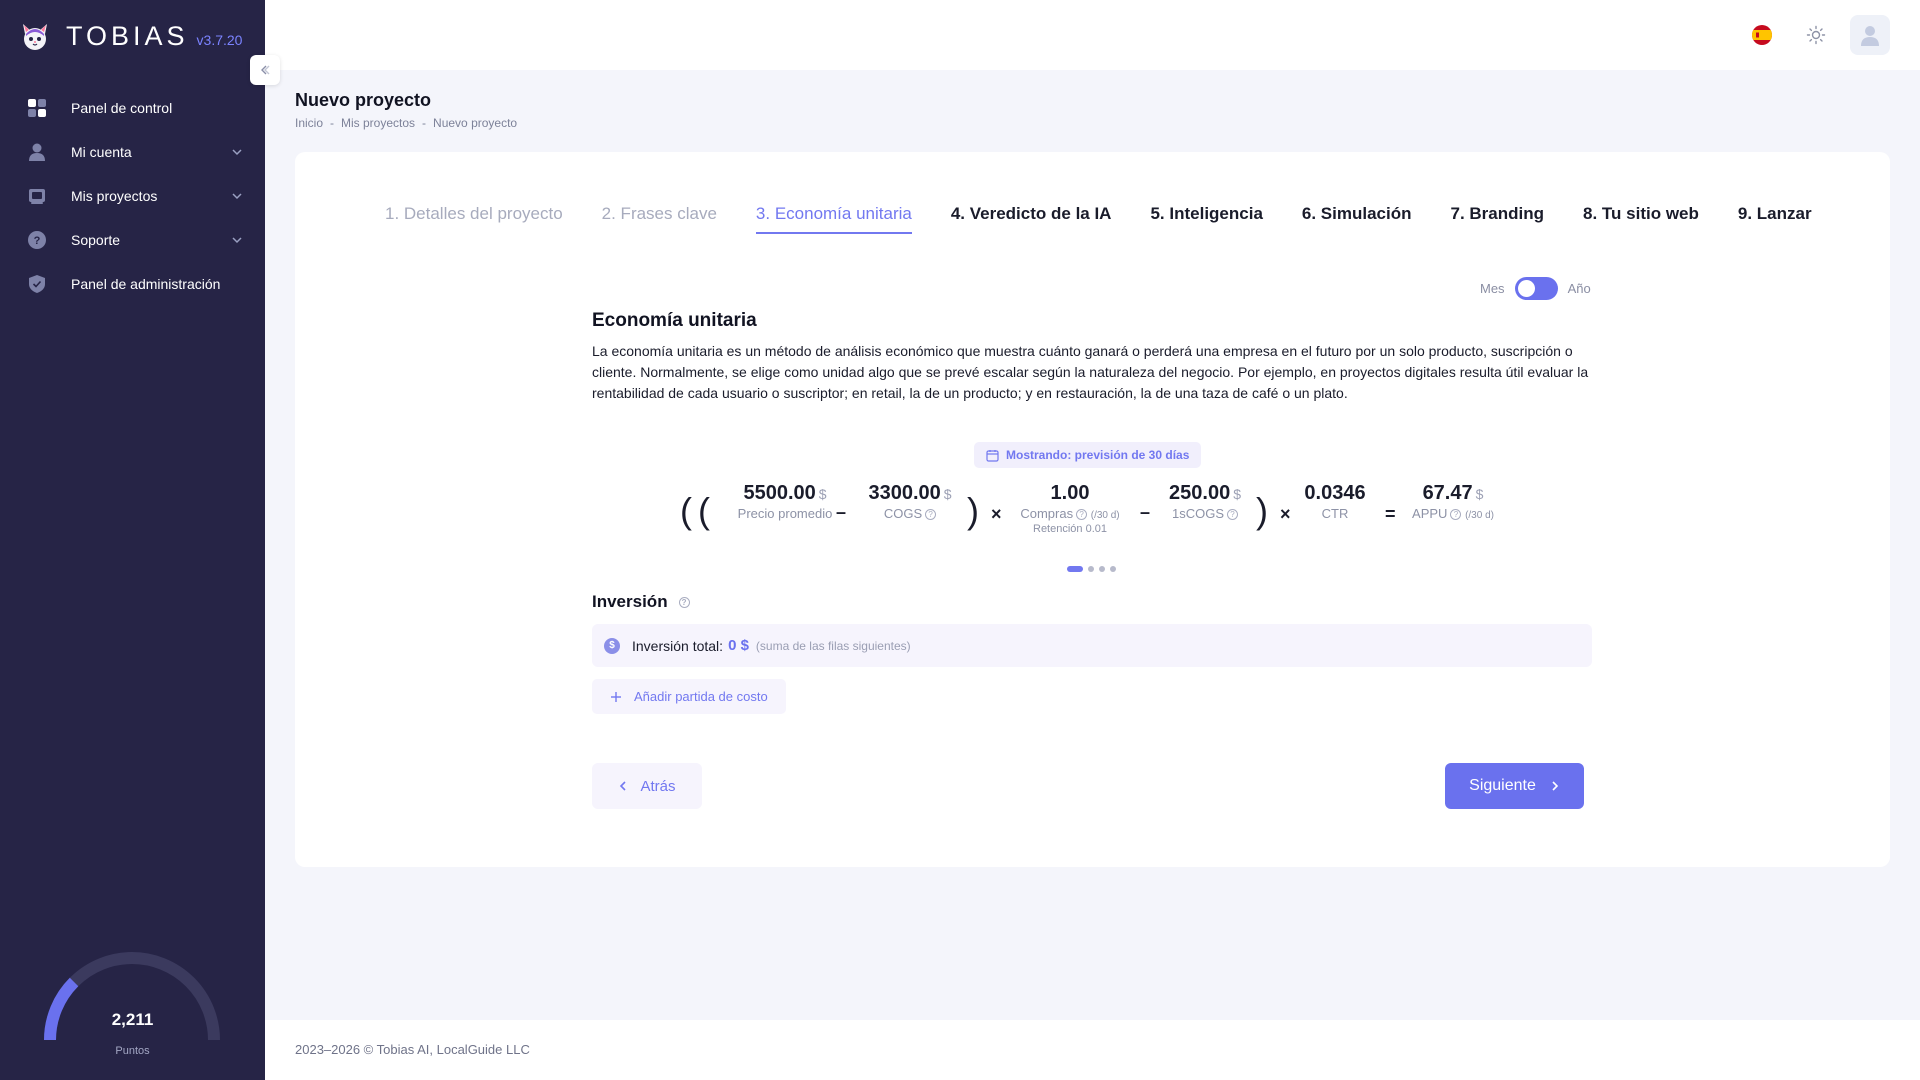  What do you see at coordinates (1502, 785) in the screenshot?
I see `next-button-label: Siguiente` at bounding box center [1502, 785].